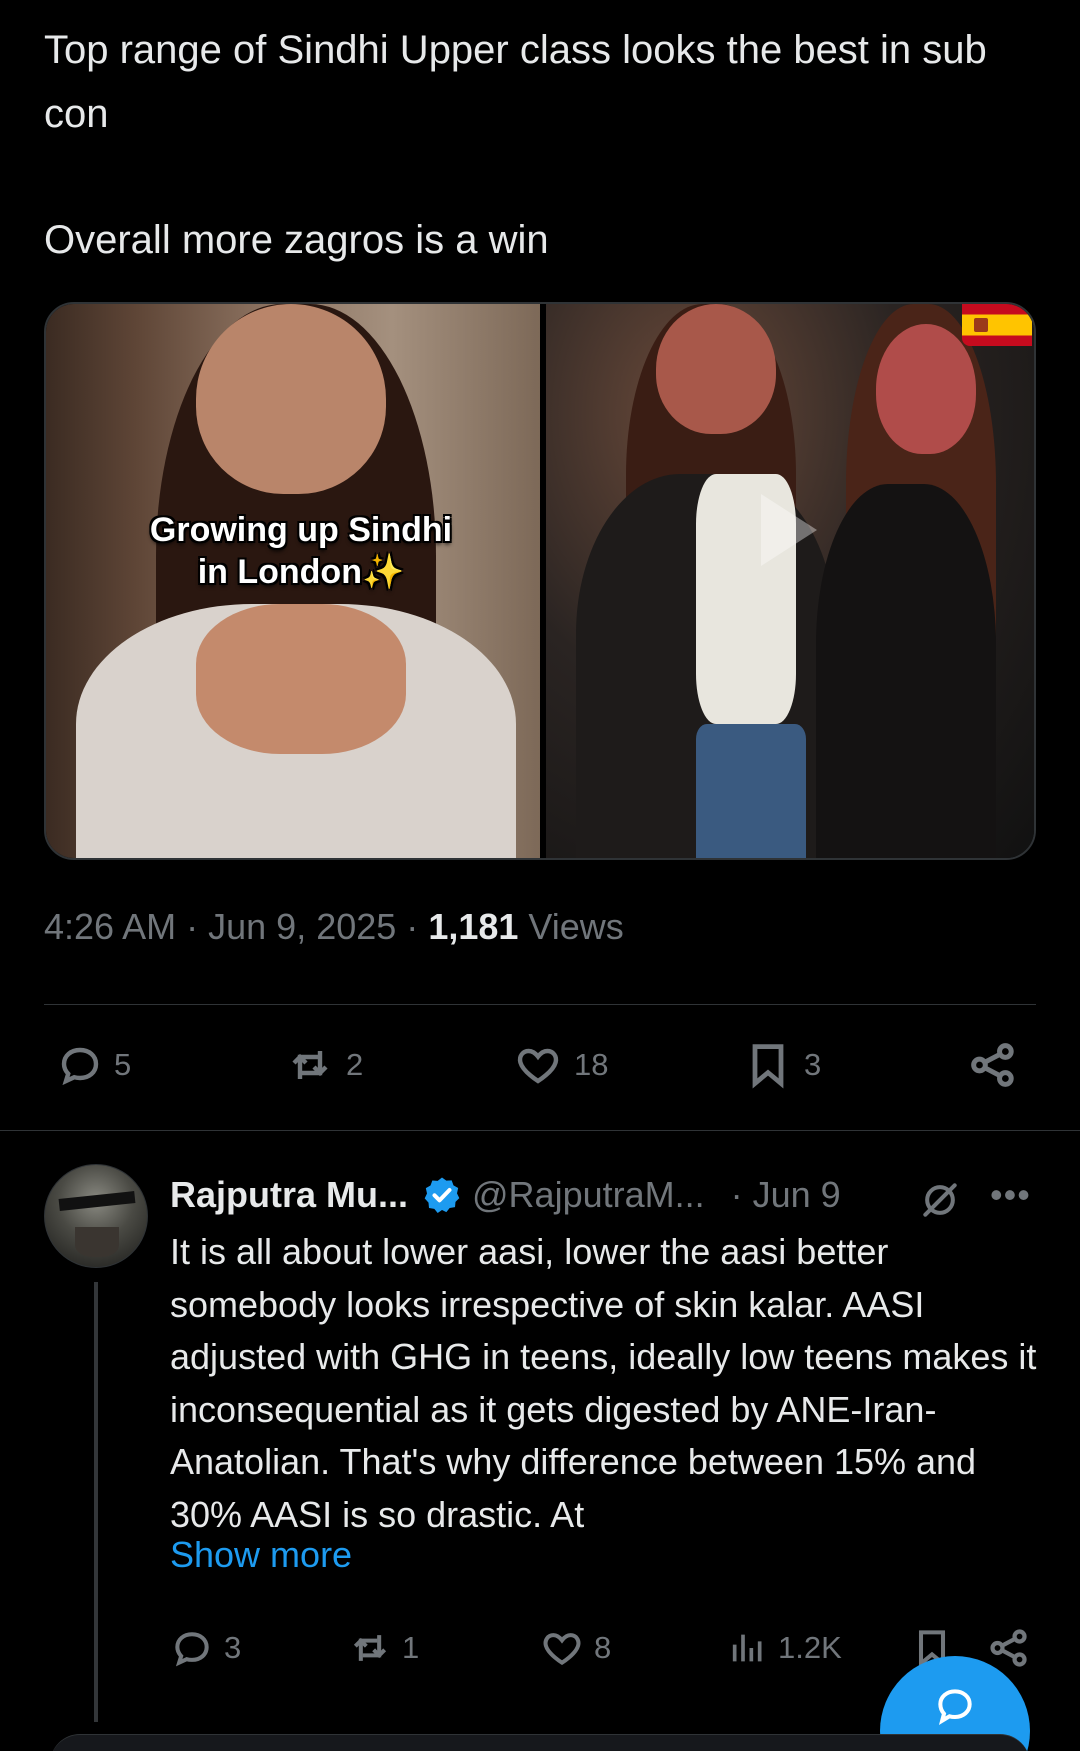 The image size is (1080, 1751). I want to click on repost-count: 2, so click(355, 1064).